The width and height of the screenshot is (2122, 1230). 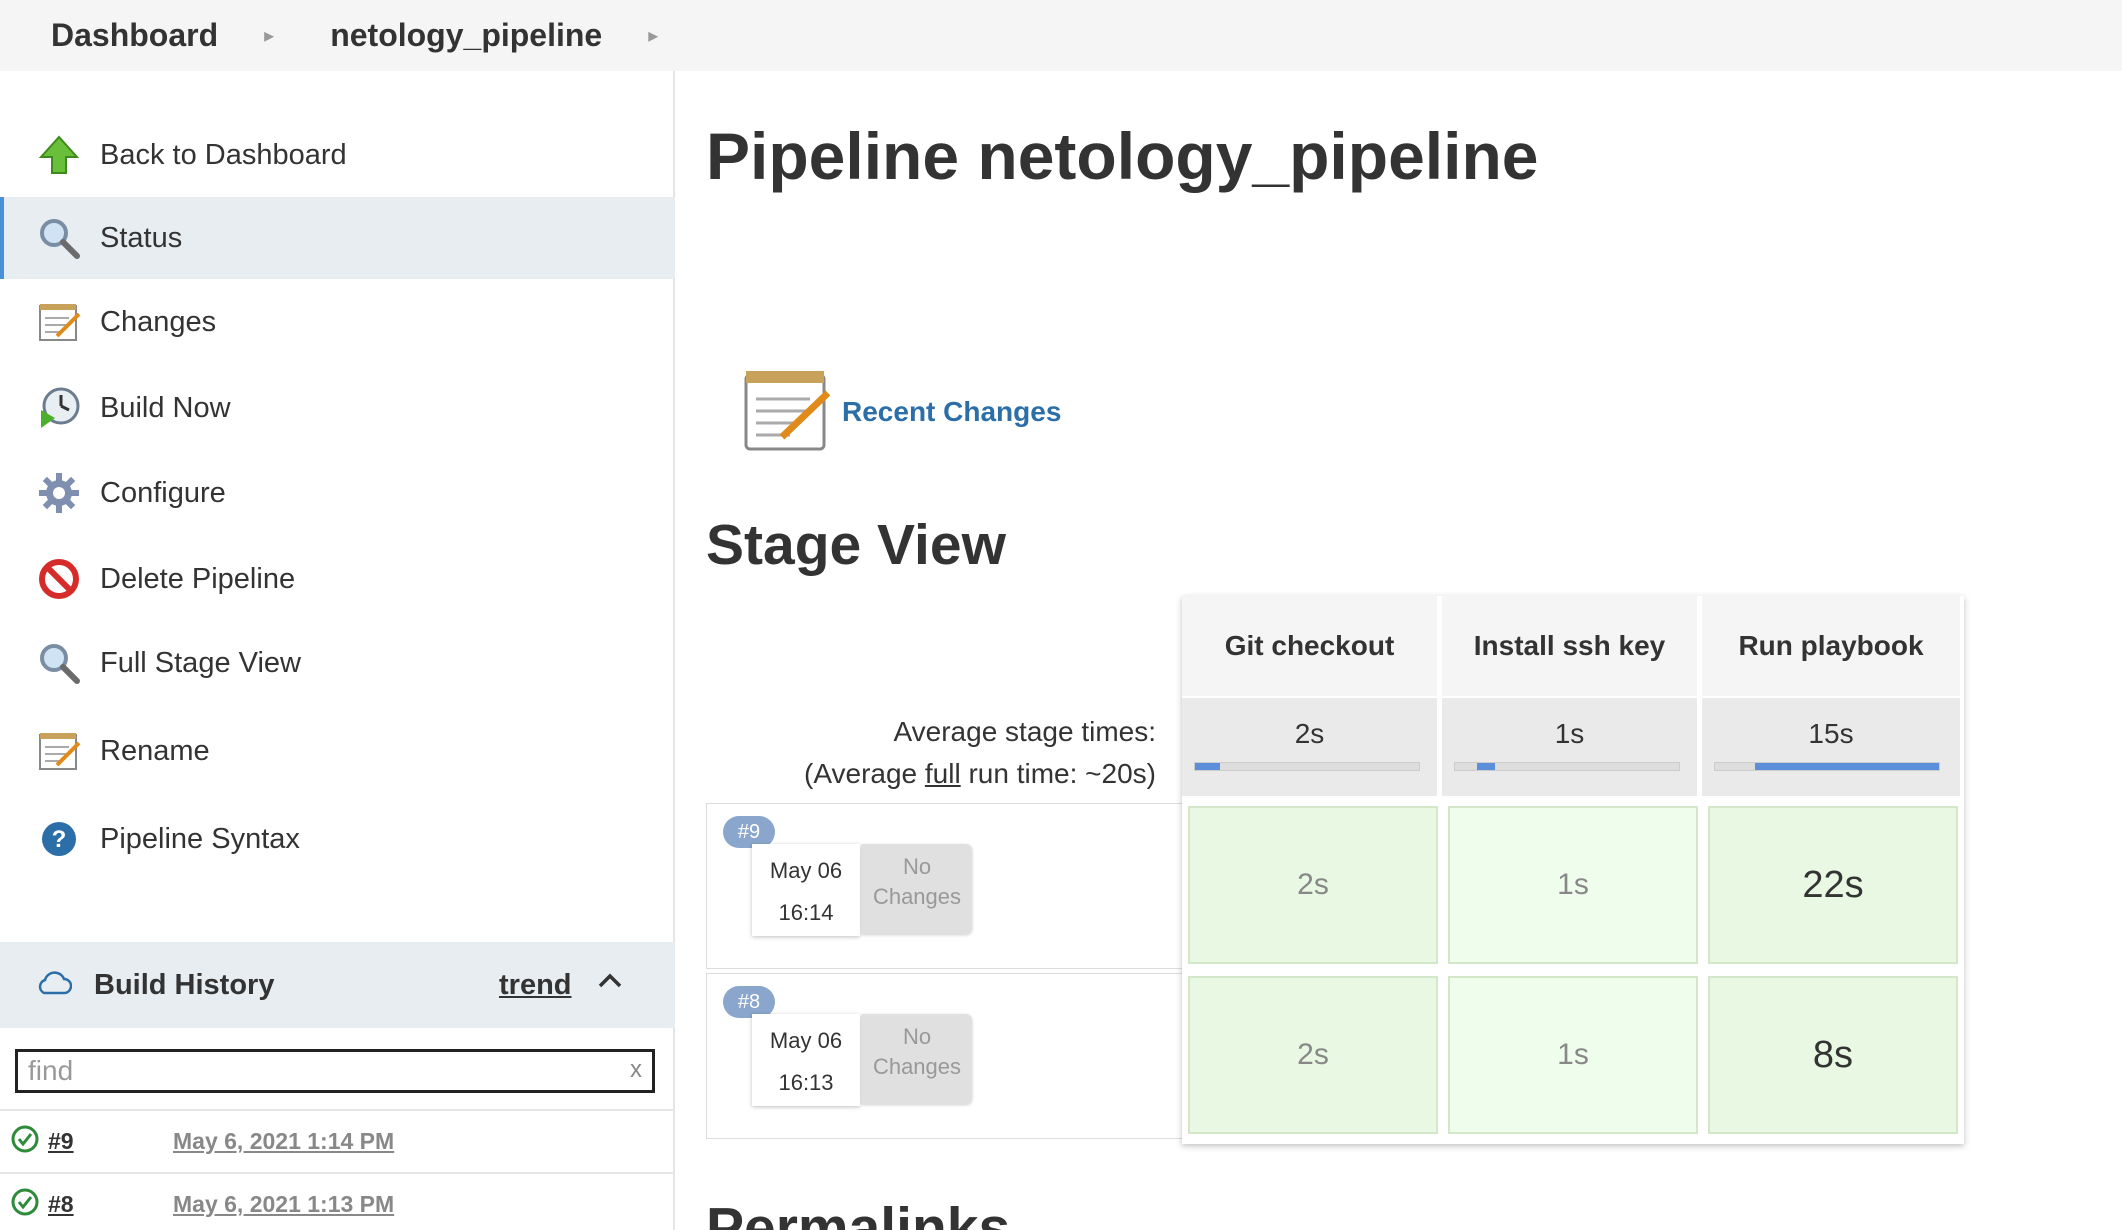 I want to click on build-history-row: #9 May 6, 2021 1:14 PM, so click(x=337, y=1140).